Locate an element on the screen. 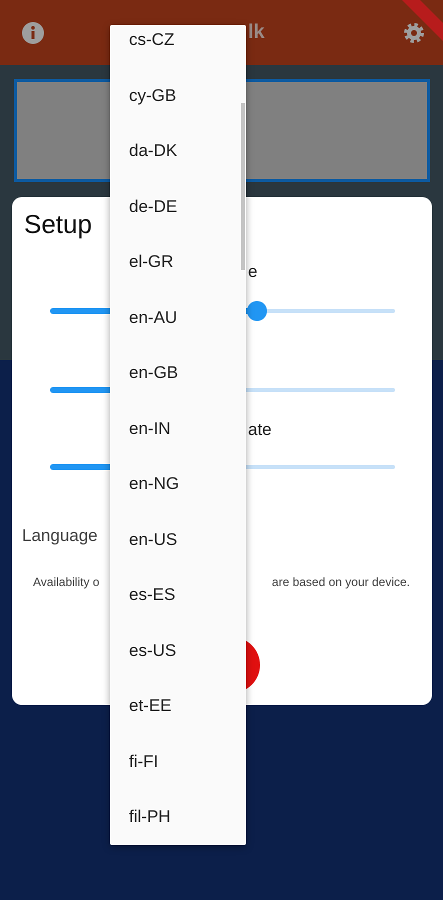 Image resolution: width=443 pixels, height=900 pixels. app-title: lk is located at coordinates (256, 32).